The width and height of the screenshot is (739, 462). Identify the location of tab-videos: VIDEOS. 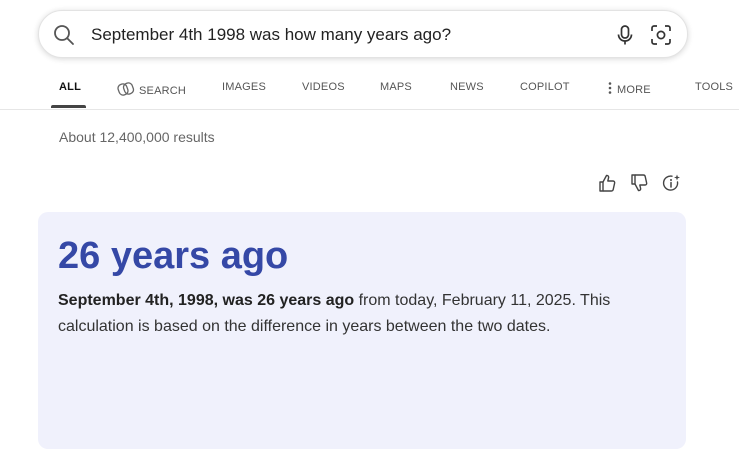
(323, 87).